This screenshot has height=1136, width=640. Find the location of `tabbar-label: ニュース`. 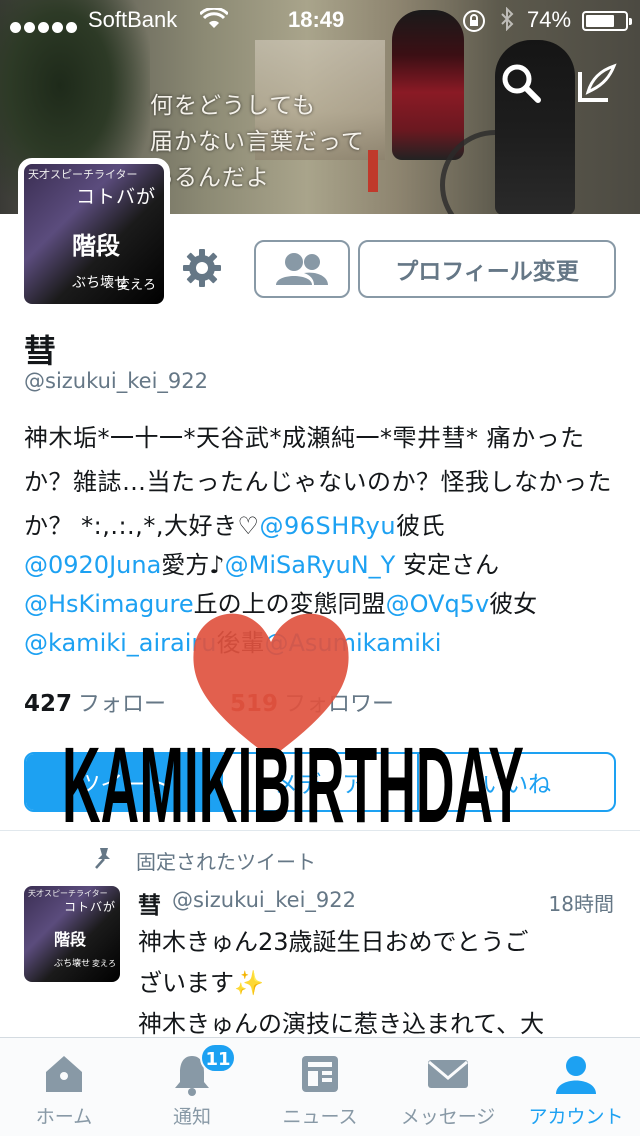

tabbar-label: ニュース is located at coordinates (320, 1117).